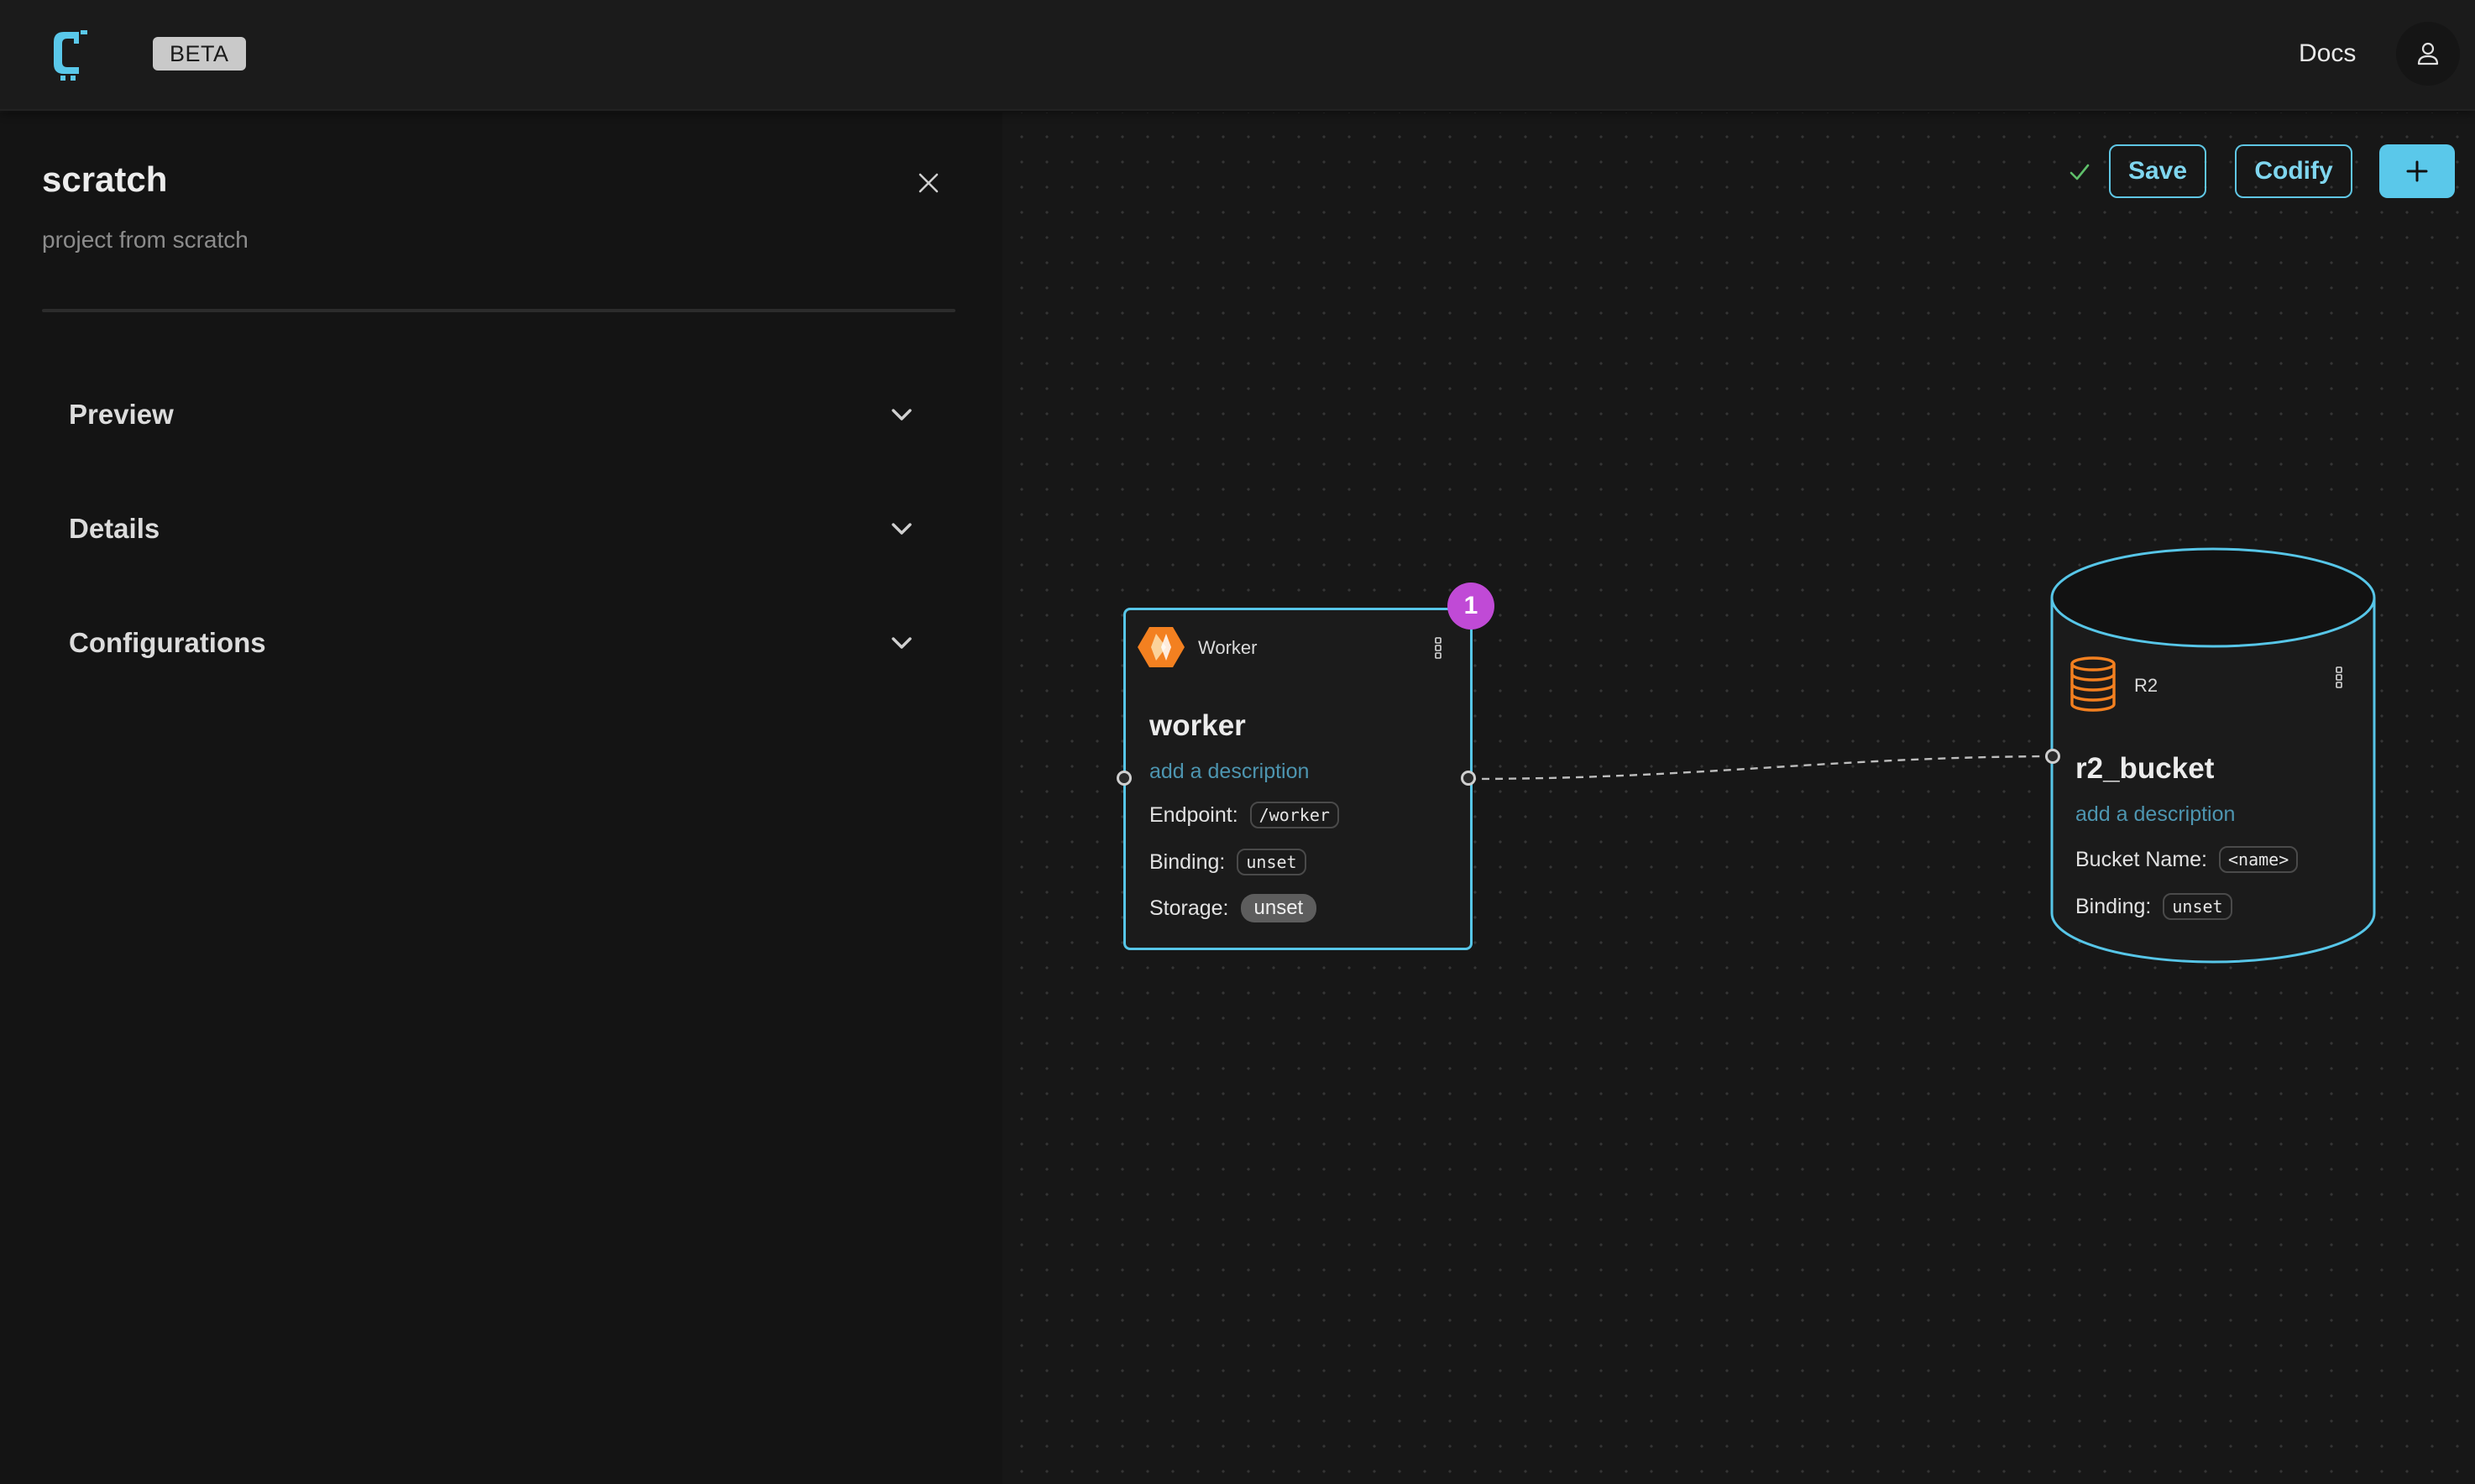  Describe the element at coordinates (1244, 815) in the screenshot. I see `endpoint-row: Endpoint: /worker` at that location.